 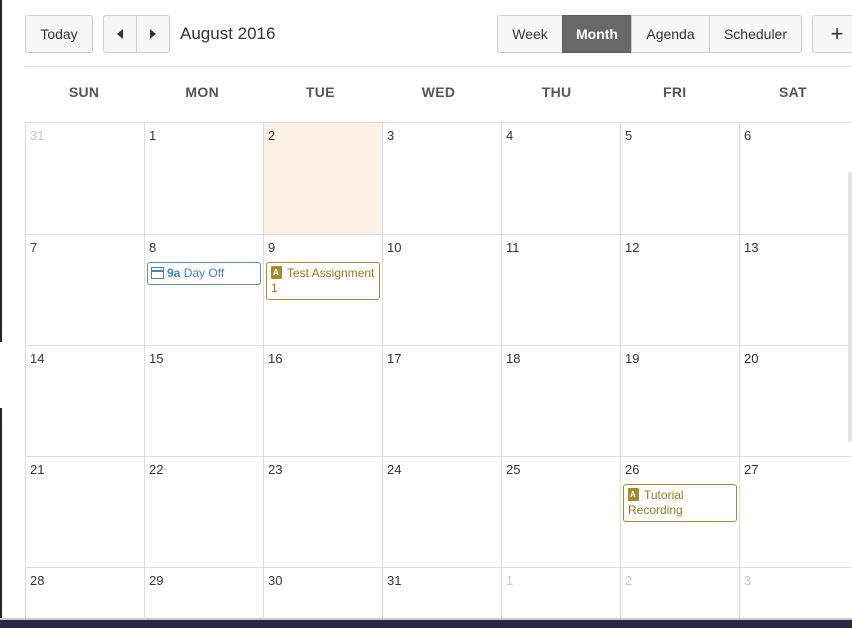 What do you see at coordinates (632, 469) in the screenshot?
I see `day-number: 26` at bounding box center [632, 469].